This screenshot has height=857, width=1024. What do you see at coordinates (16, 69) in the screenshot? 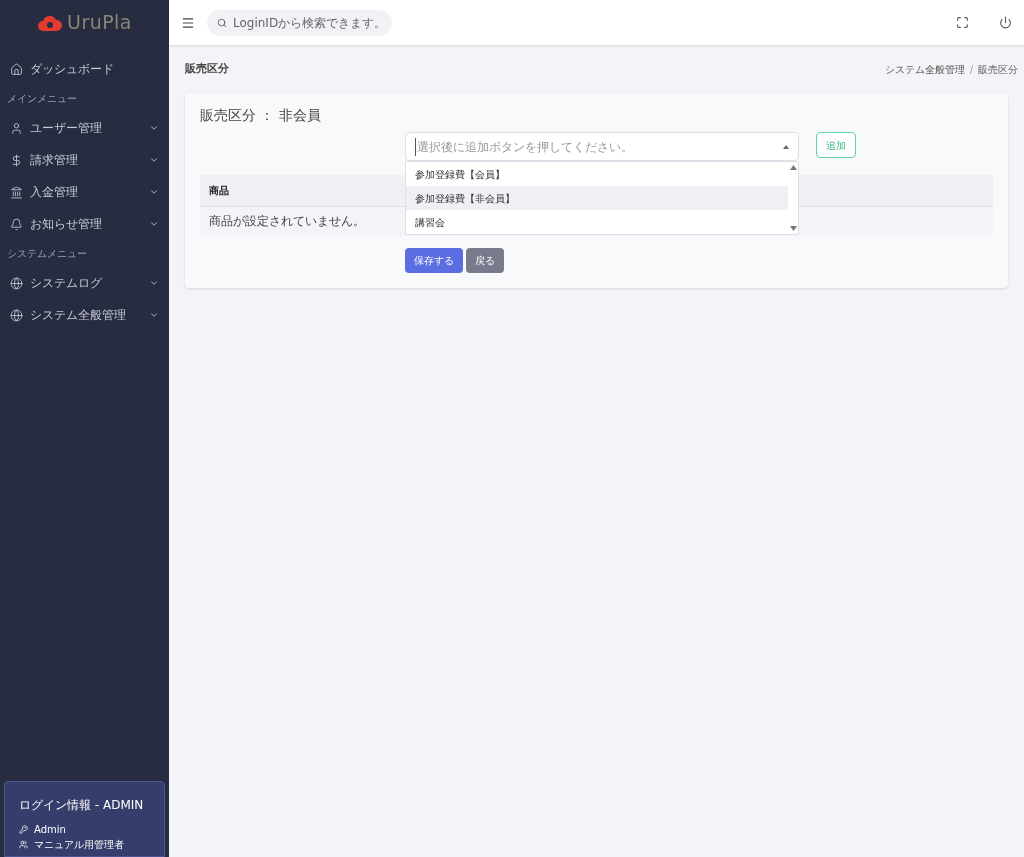
I see `home-icon` at bounding box center [16, 69].